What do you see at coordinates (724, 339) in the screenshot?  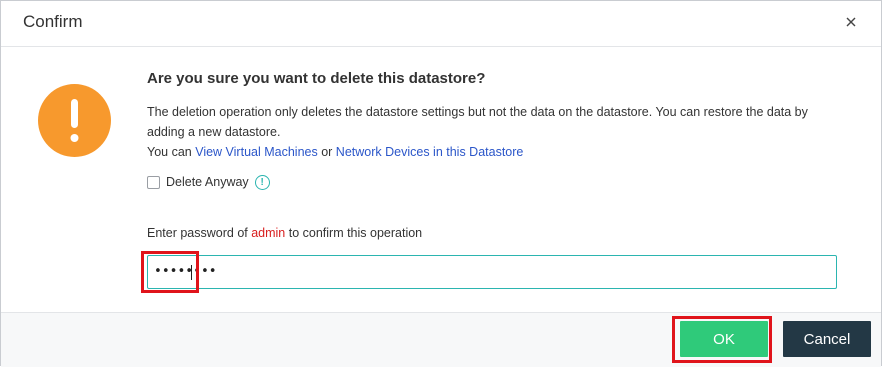 I see `ok-button: OK` at bounding box center [724, 339].